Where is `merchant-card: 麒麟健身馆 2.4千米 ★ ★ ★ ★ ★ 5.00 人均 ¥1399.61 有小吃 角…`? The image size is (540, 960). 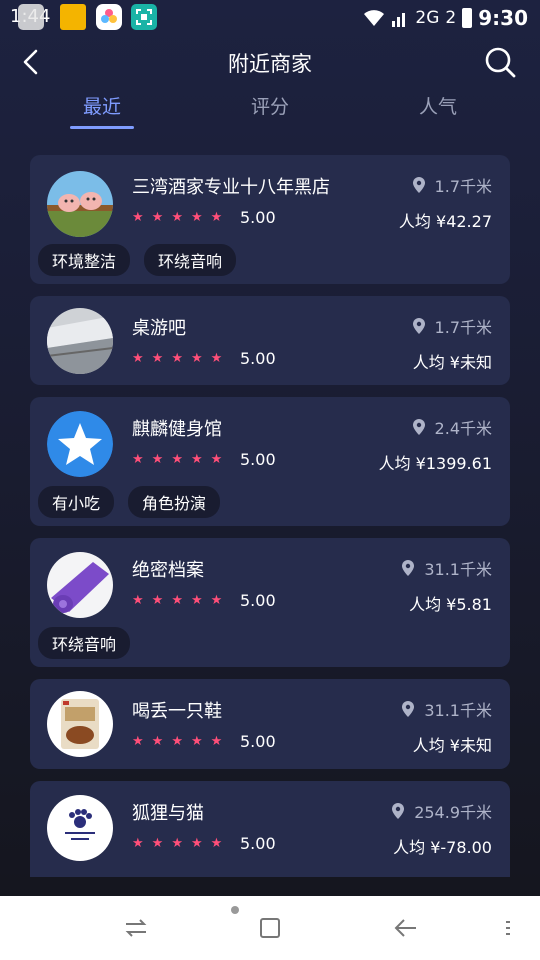 merchant-card: 麒麟健身馆 2.4千米 ★ ★ ★ ★ ★ 5.00 人均 ¥1399.61 有小吃 角… is located at coordinates (270, 461).